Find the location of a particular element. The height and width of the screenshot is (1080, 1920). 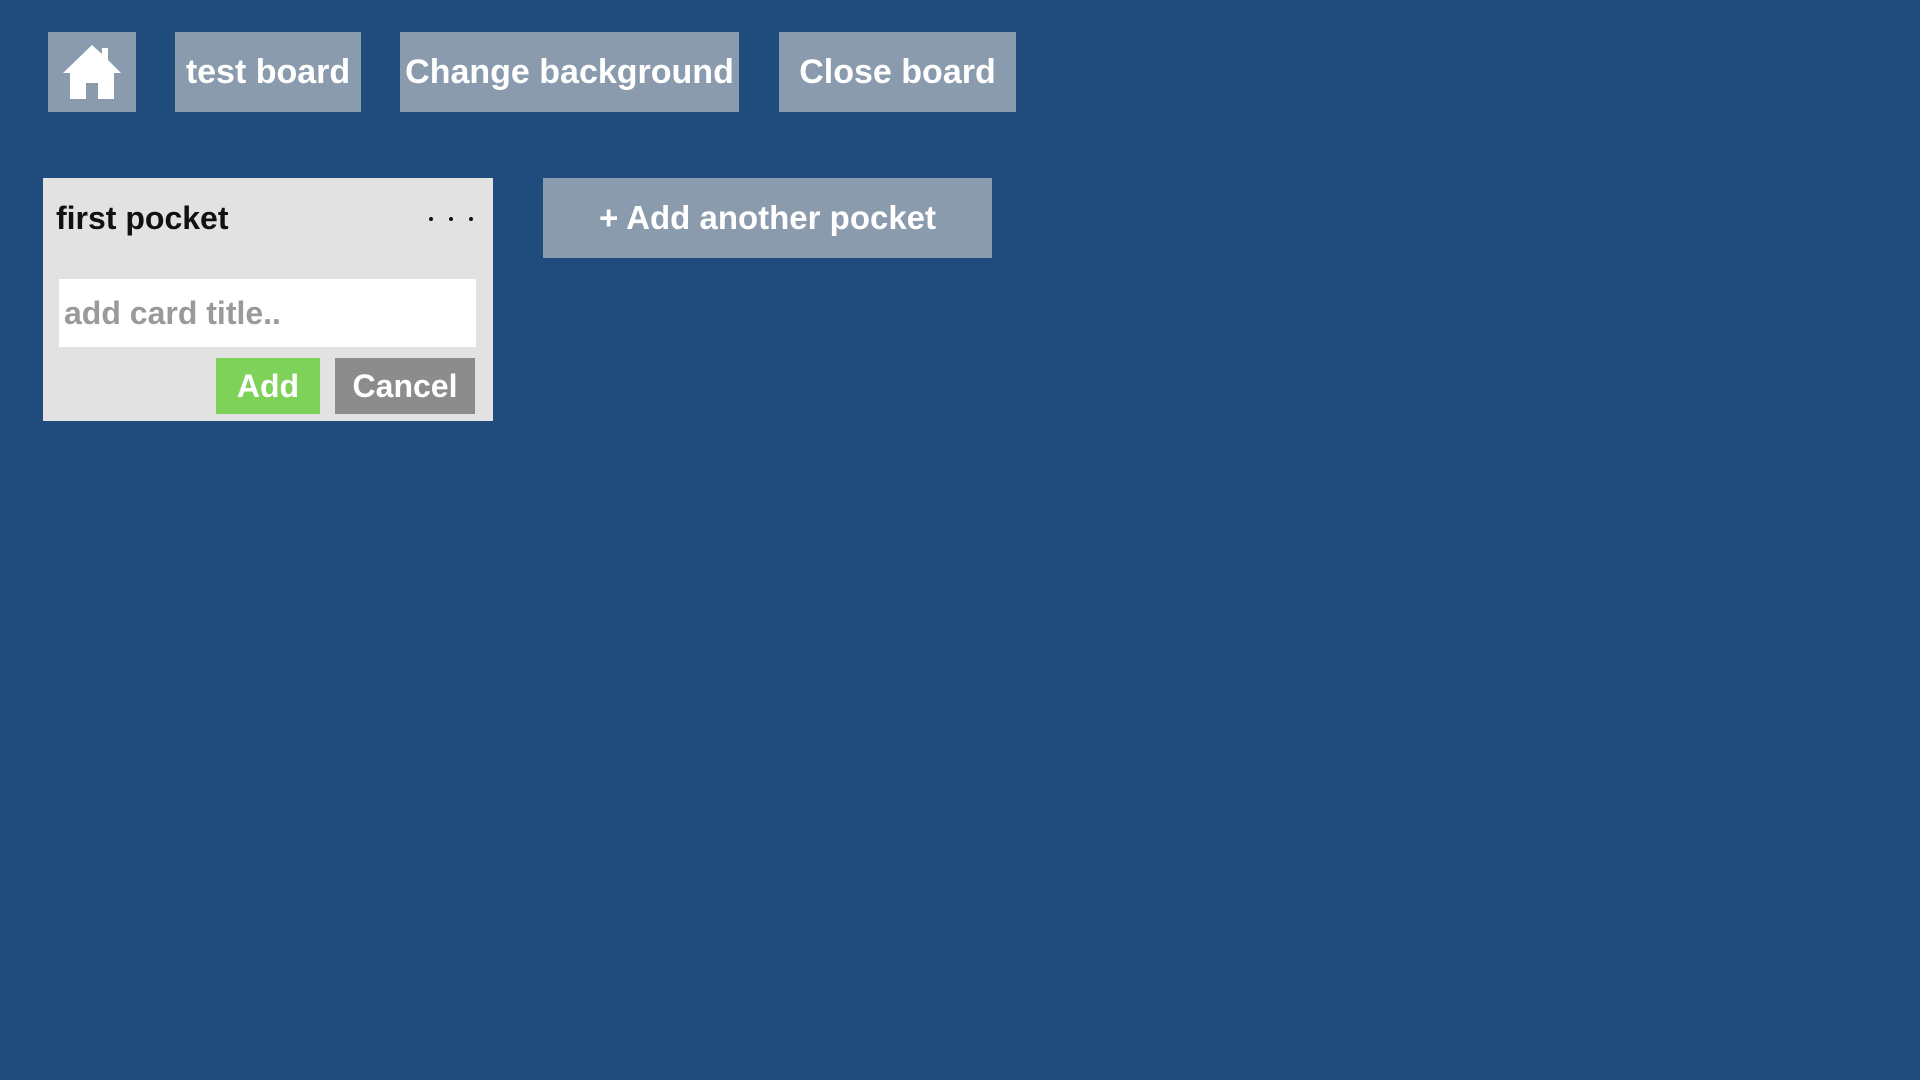

add-pocket-label: + Add another pocket is located at coordinates (767, 217).